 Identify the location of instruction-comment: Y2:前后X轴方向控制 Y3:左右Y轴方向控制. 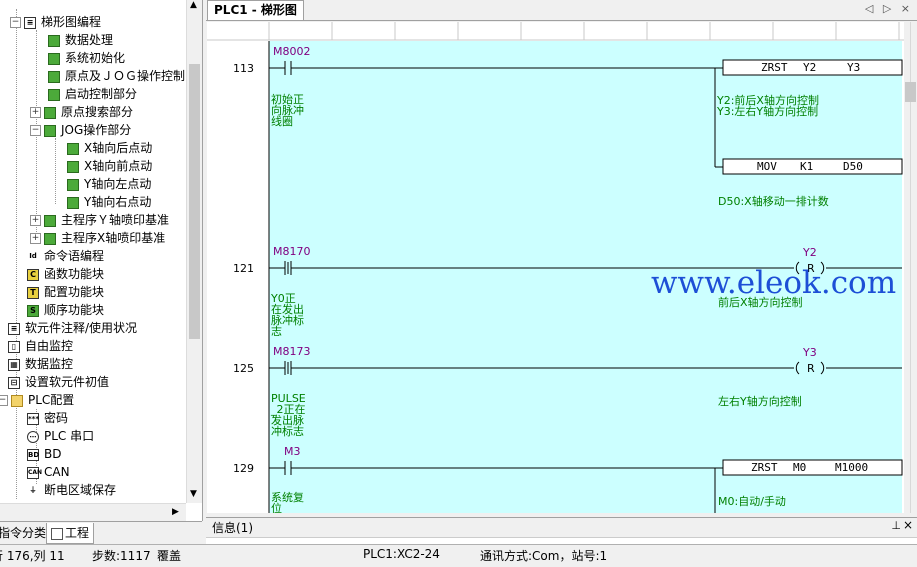
(768, 106).